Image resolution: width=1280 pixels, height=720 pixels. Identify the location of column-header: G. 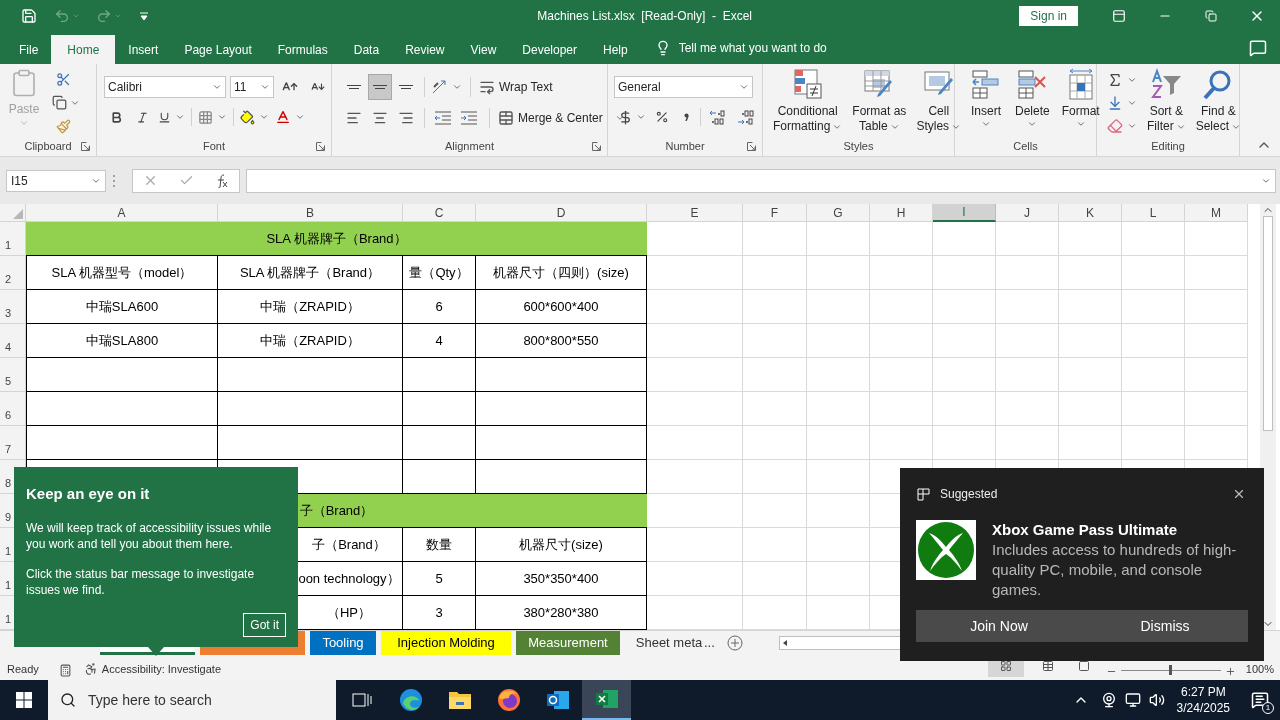
(838, 213).